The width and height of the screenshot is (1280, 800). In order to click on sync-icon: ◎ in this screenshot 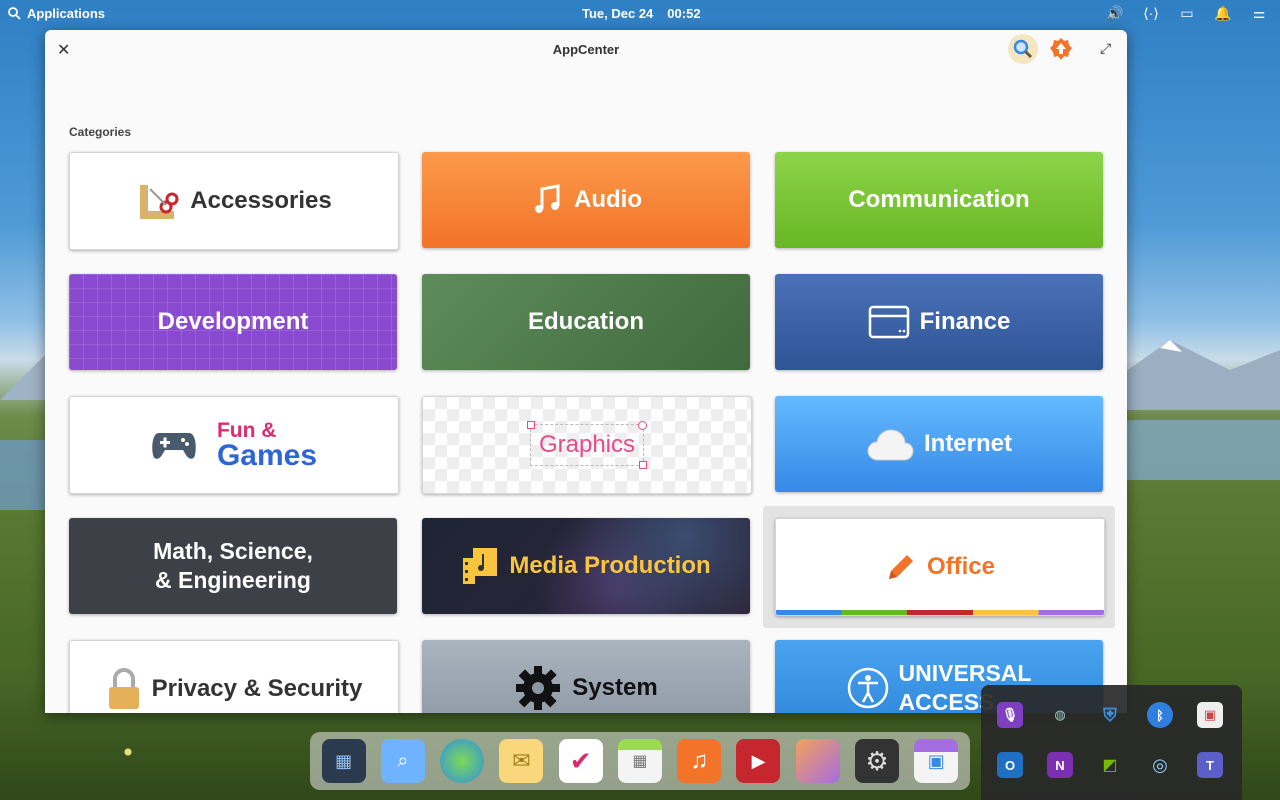, I will do `click(1160, 765)`.